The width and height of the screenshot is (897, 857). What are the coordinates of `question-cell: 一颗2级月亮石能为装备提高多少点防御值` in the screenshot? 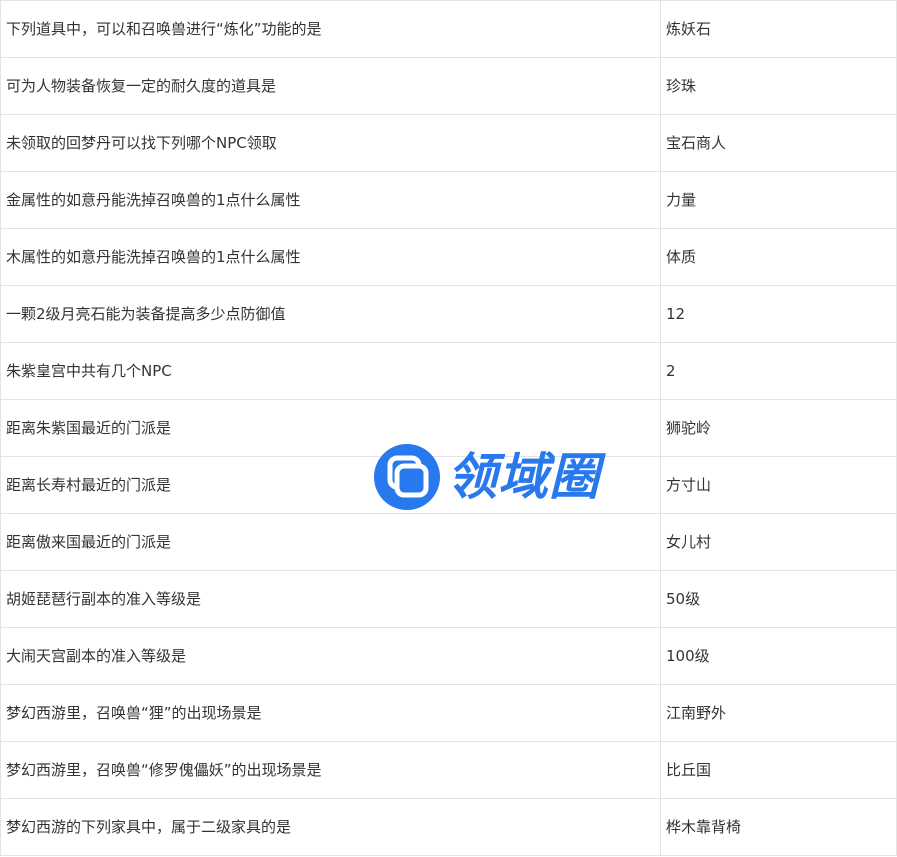 It's located at (330, 314).